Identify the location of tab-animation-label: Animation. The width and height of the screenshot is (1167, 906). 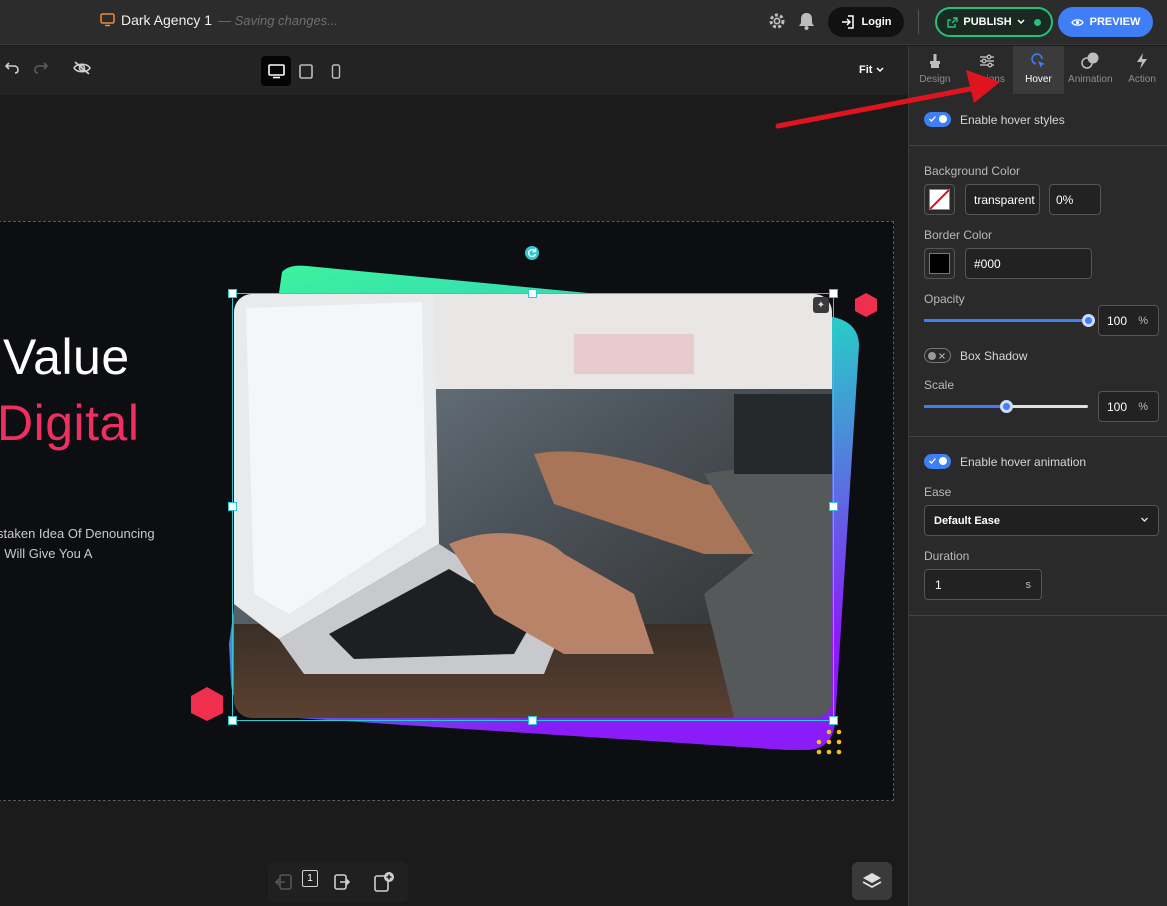
(1090, 79).